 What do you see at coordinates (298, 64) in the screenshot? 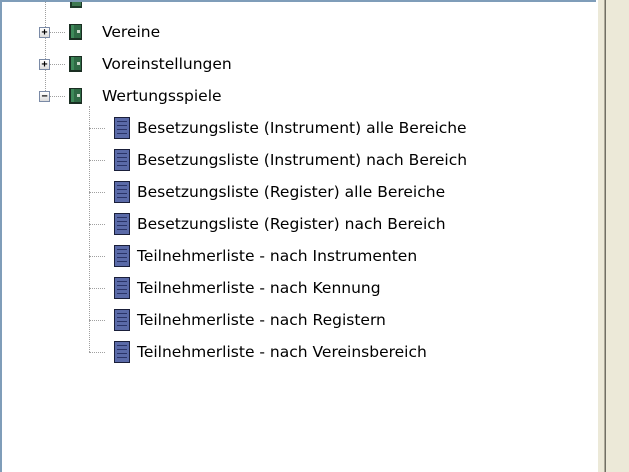
I see `tree-folder-voreinstellungen: + Voreinstellungen` at bounding box center [298, 64].